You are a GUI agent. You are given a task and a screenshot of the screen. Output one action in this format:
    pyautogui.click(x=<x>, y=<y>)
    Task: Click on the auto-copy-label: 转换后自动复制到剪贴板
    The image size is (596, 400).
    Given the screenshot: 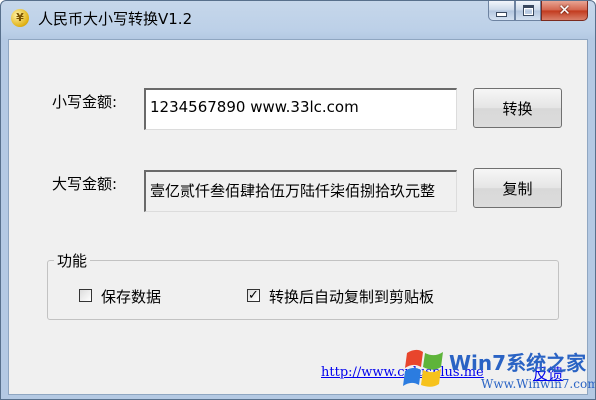 What is the action you would take?
    pyautogui.click(x=351, y=296)
    